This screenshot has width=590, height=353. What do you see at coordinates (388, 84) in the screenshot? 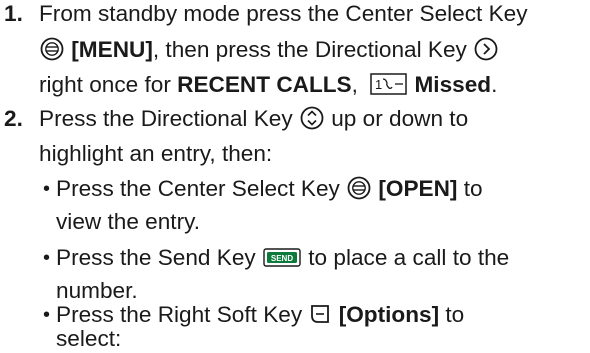
I see `recent-calls-menu-icon: 1` at bounding box center [388, 84].